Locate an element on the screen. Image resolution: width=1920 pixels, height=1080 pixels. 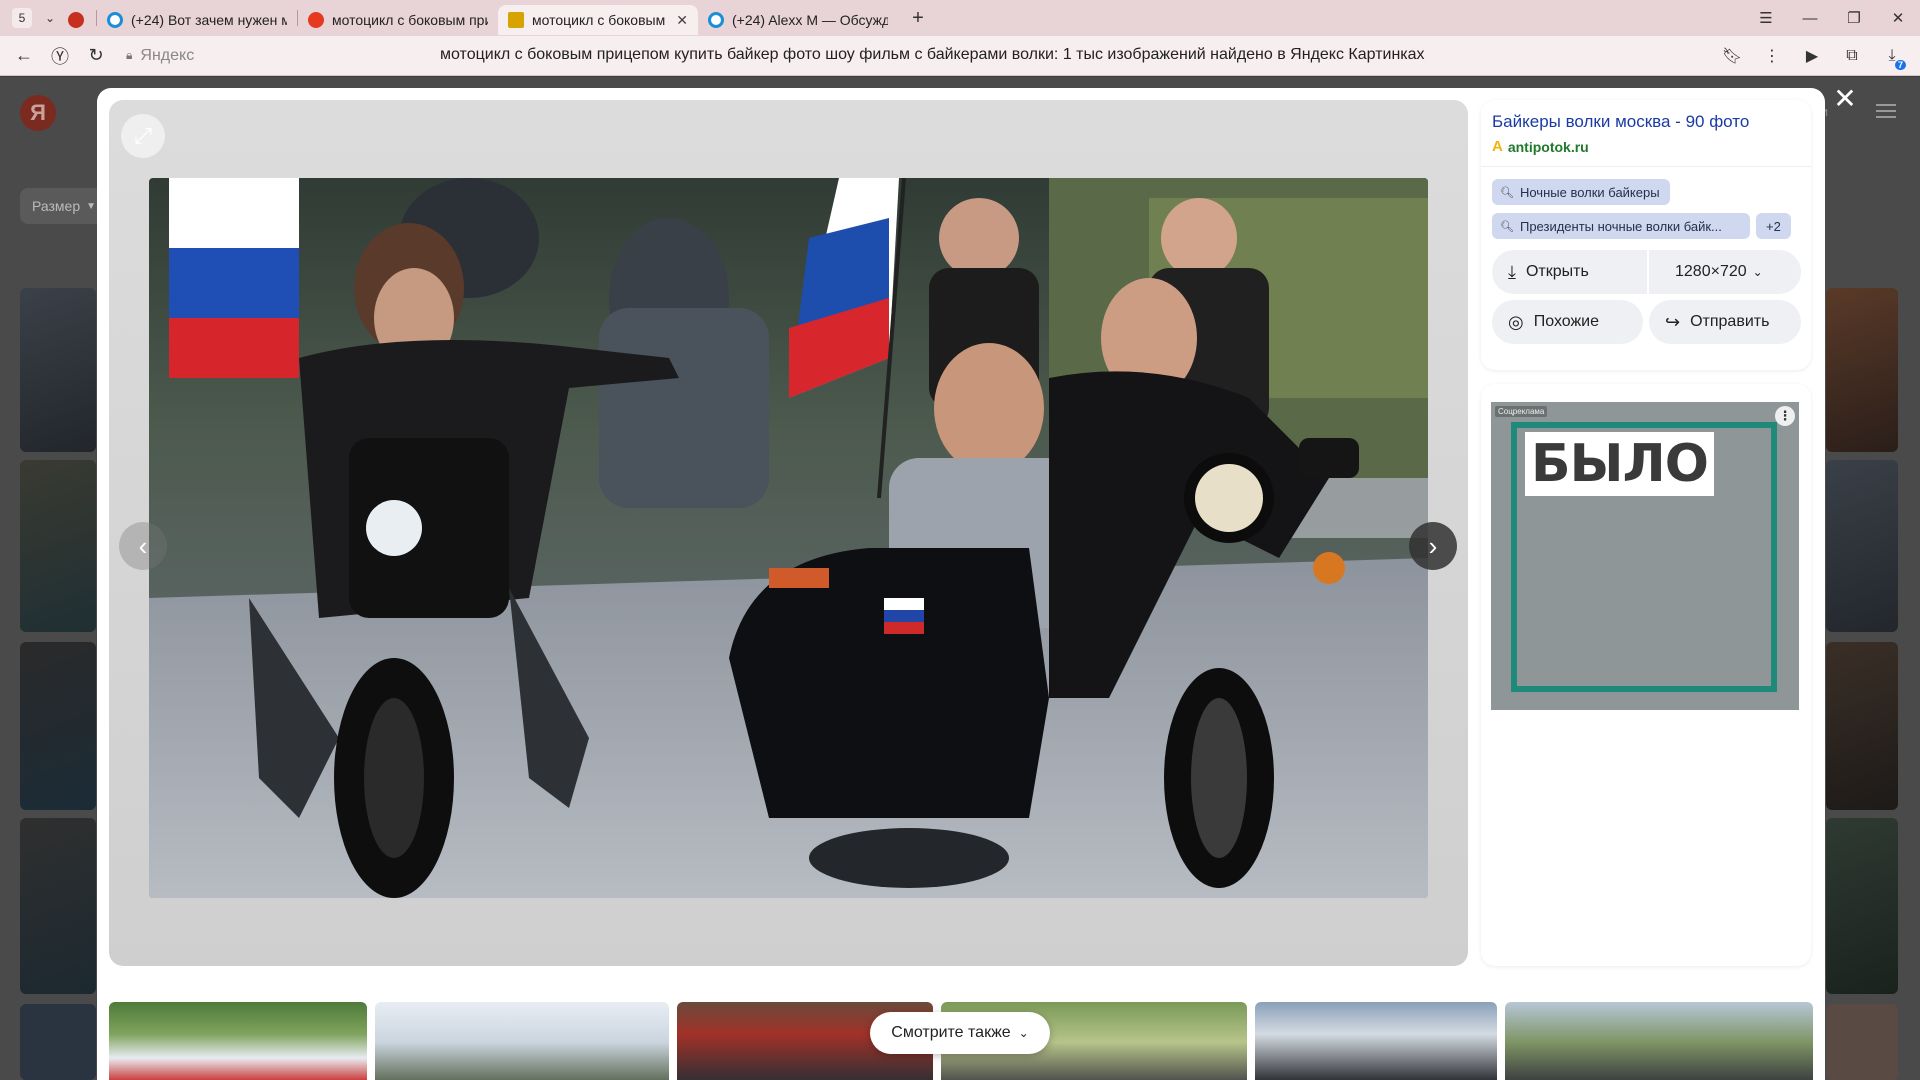
new-tab-plus-icon: + is located at coordinates (918, 18).